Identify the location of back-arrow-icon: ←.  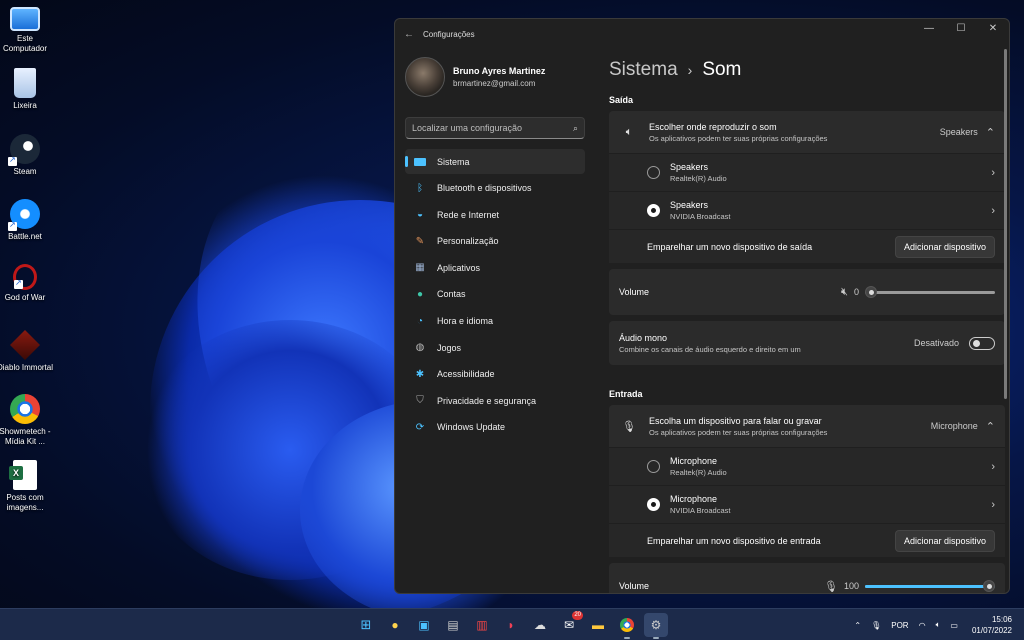
(409, 34).